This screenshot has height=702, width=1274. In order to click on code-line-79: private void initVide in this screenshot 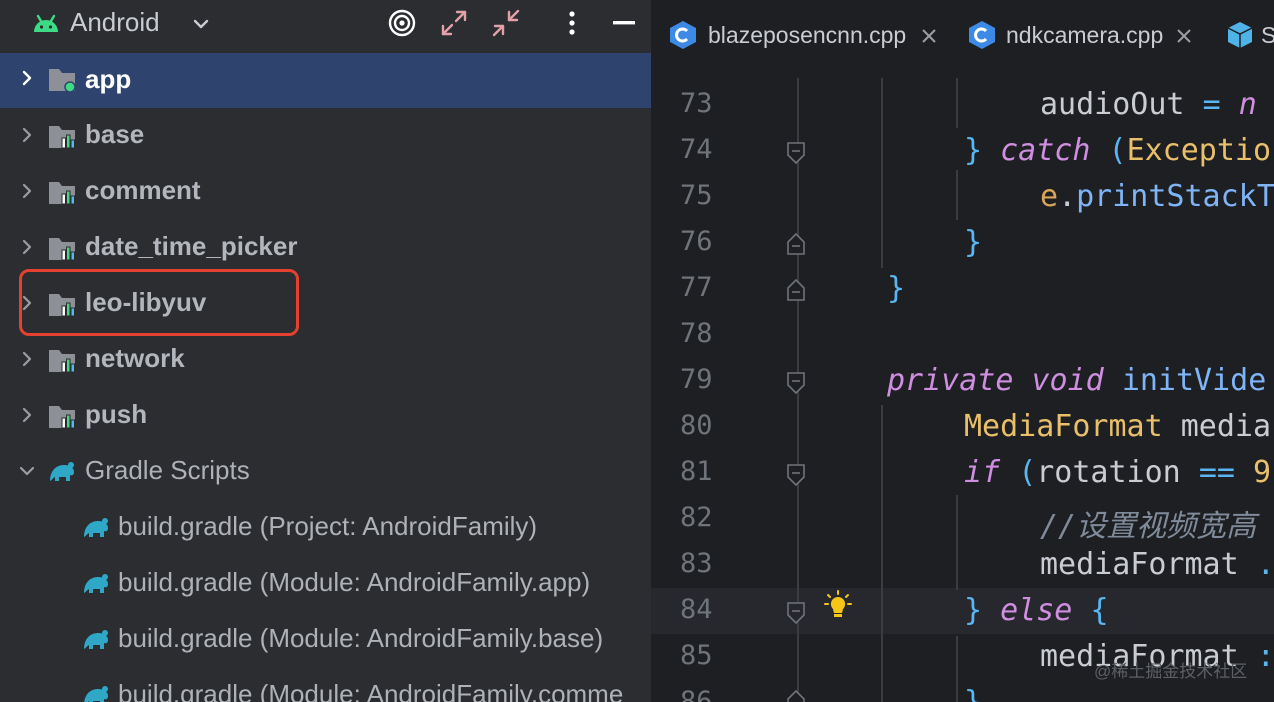, I will do `click(1076, 380)`.